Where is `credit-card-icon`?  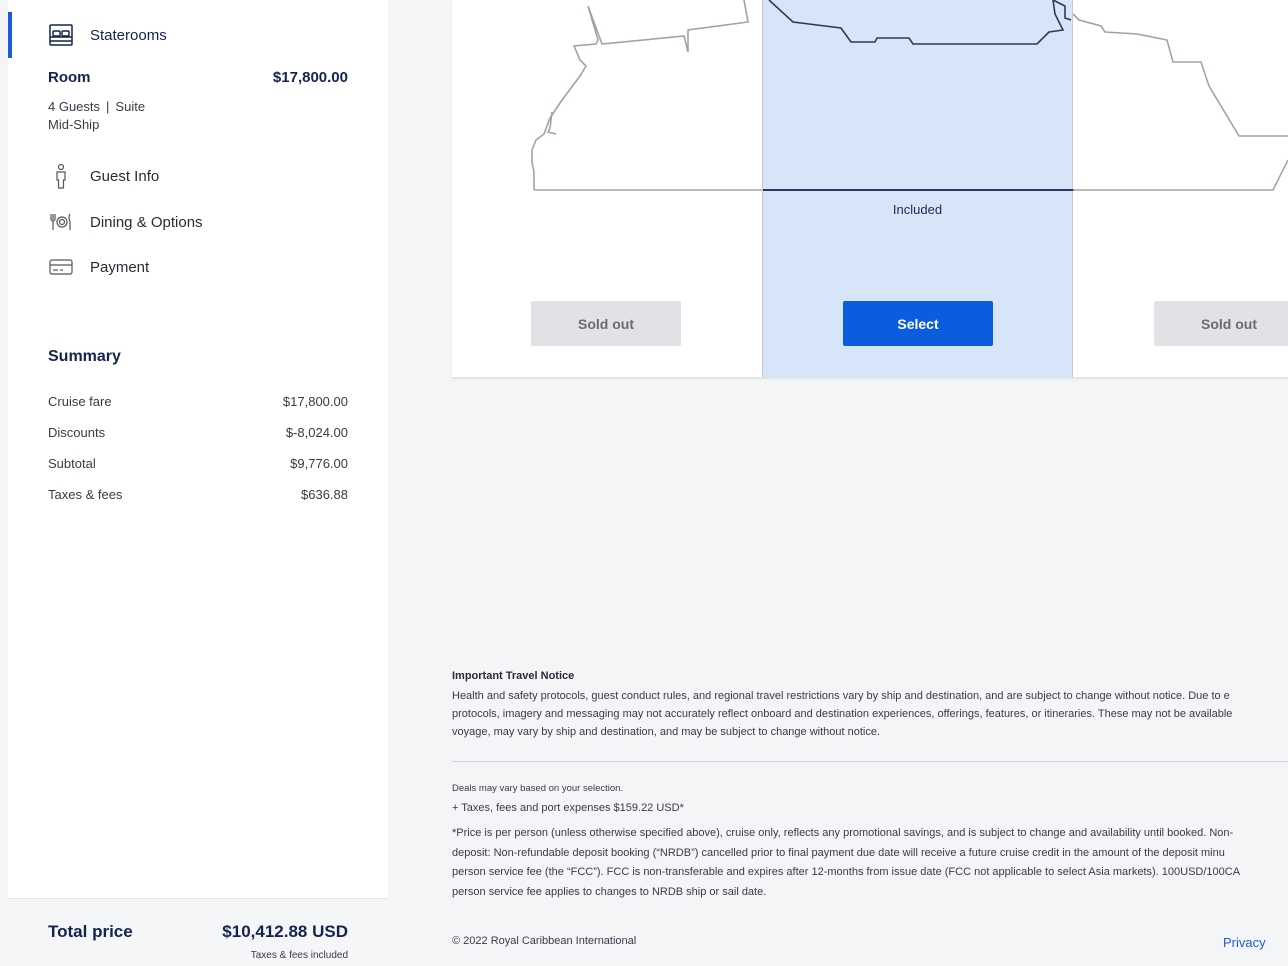
credit-card-icon is located at coordinates (61, 267).